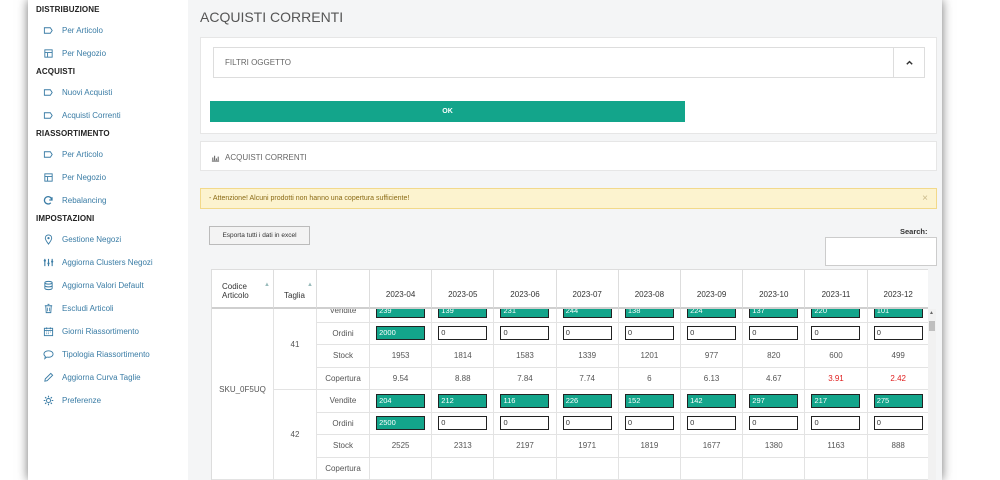 The image size is (1000, 480). What do you see at coordinates (931, 313) in the screenshot?
I see `scroll-up-icon: ▲` at bounding box center [931, 313].